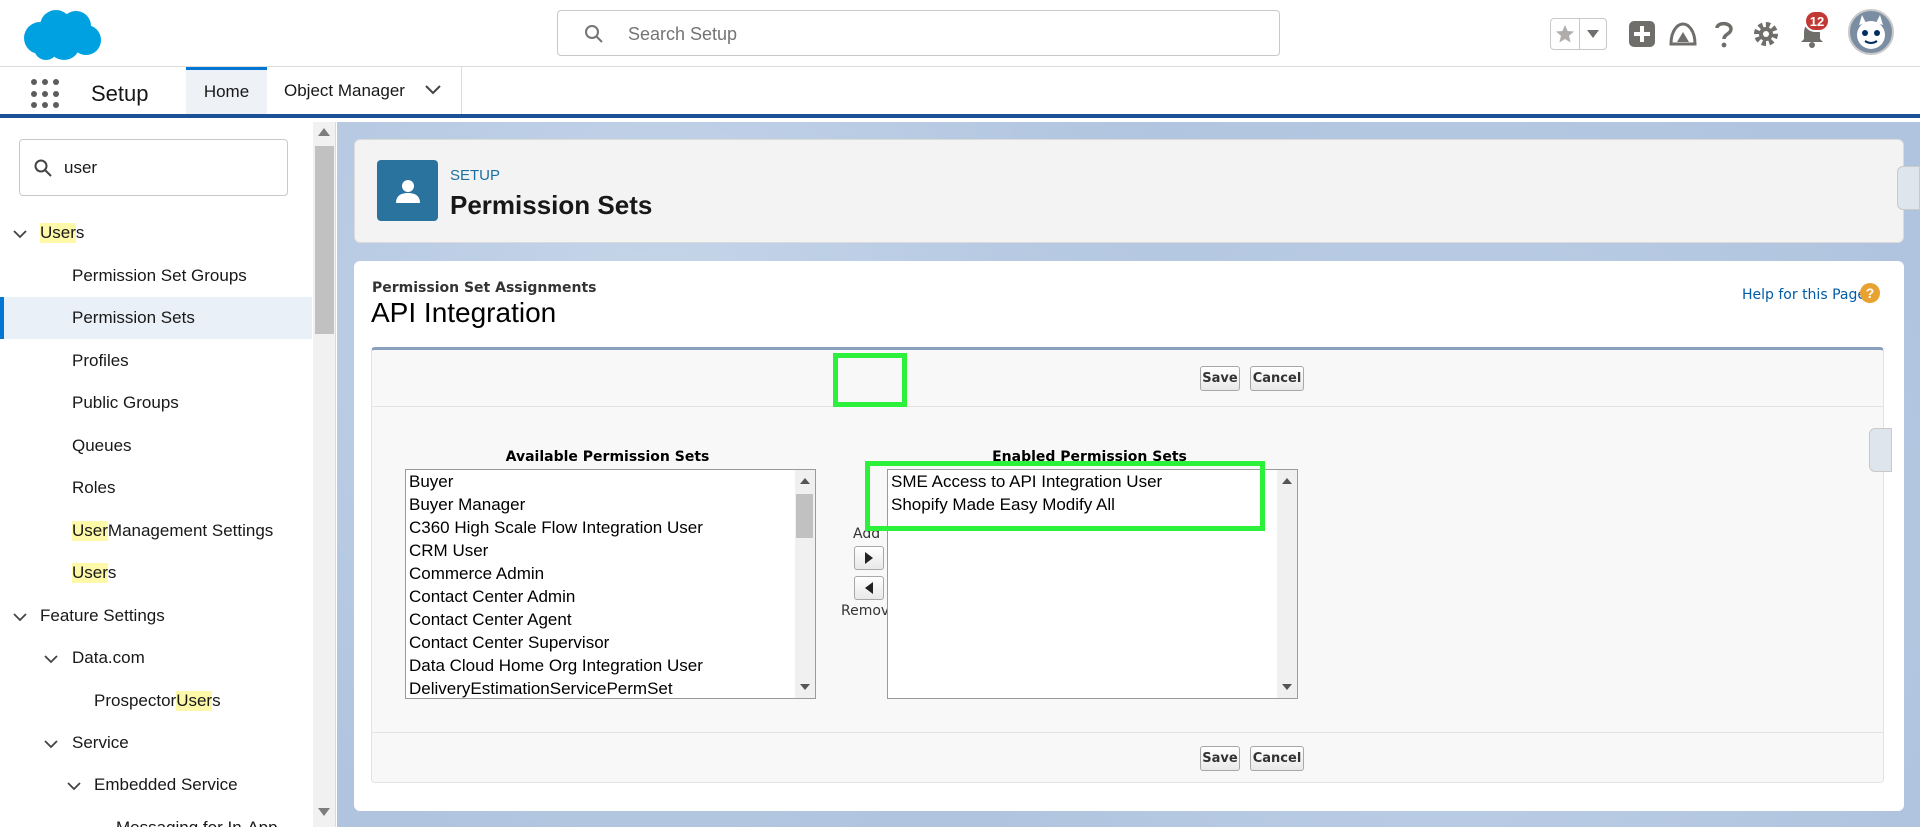 This screenshot has width=1920, height=827. I want to click on quick-find-input: user, so click(153, 167).